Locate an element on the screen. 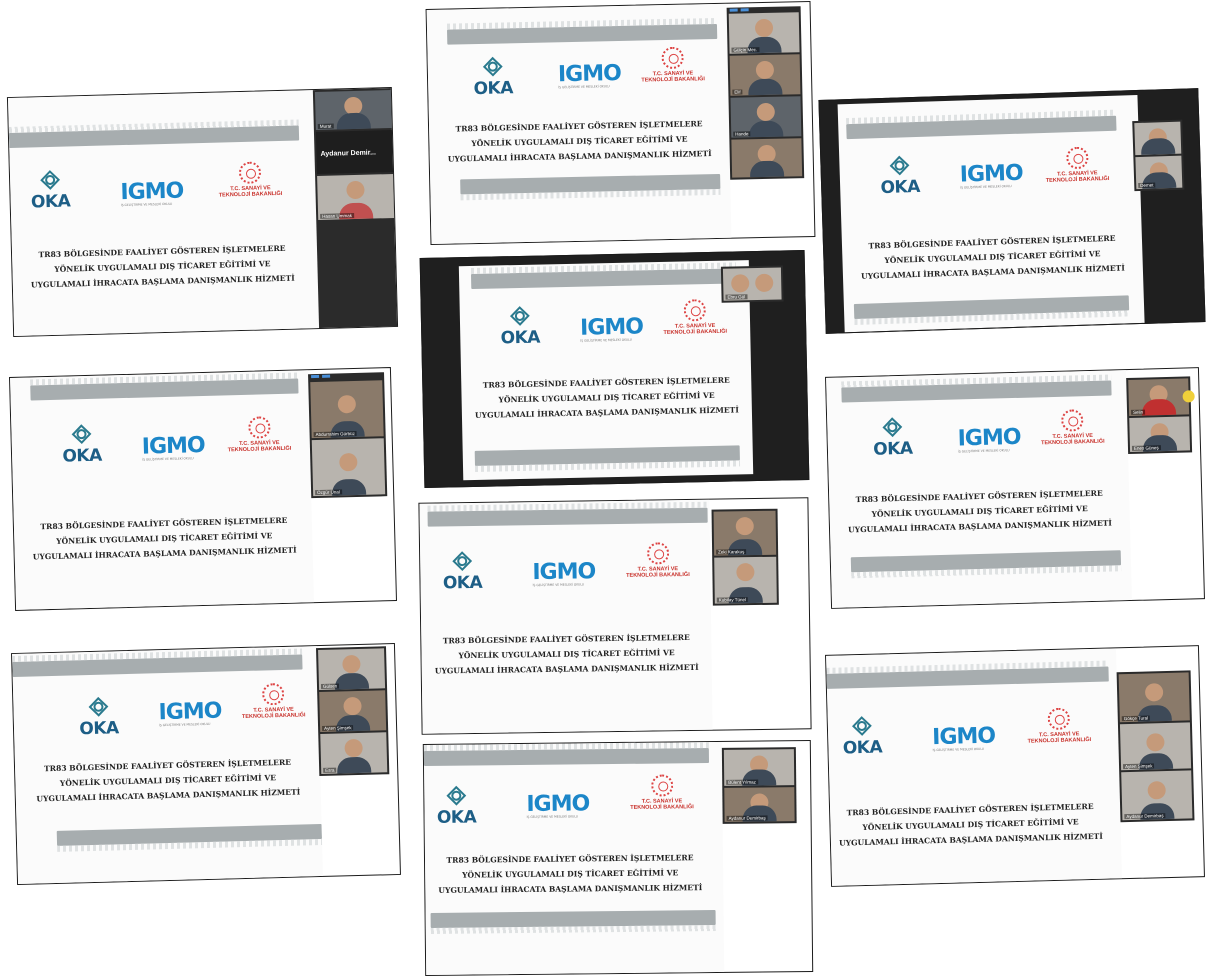 The width and height of the screenshot is (1217, 977). participant-video: Demet is located at coordinates (1159, 172).